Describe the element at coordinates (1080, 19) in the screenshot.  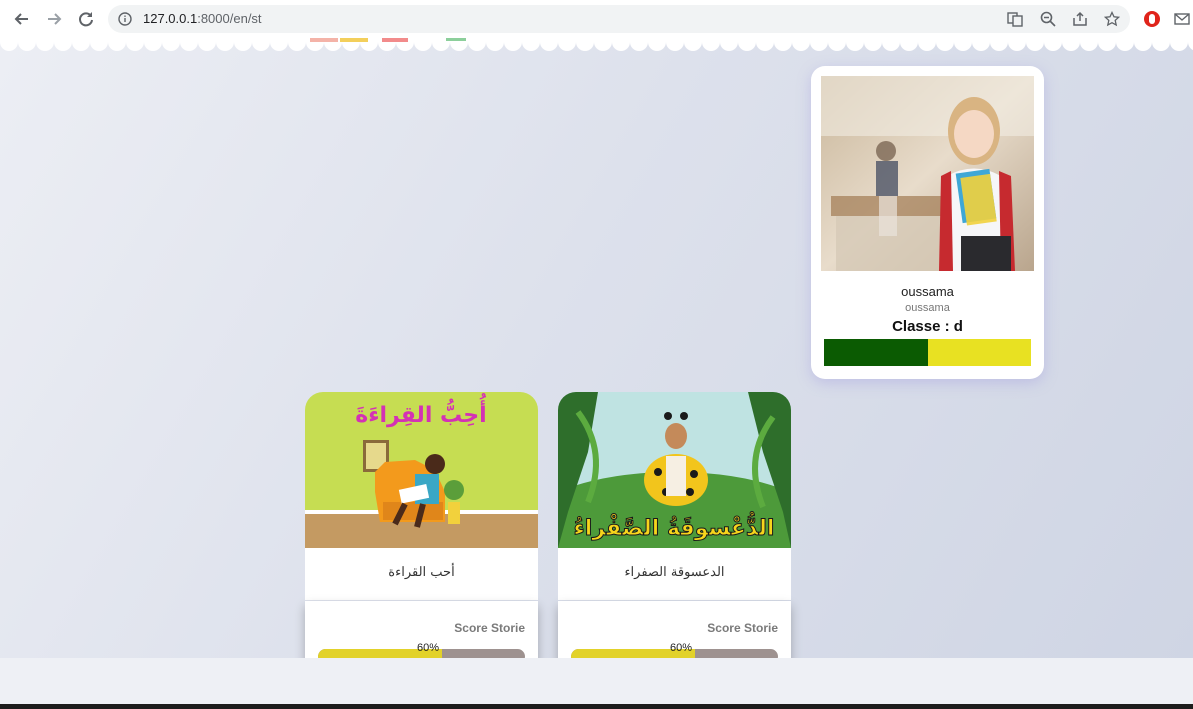
I see `share-icon` at that location.